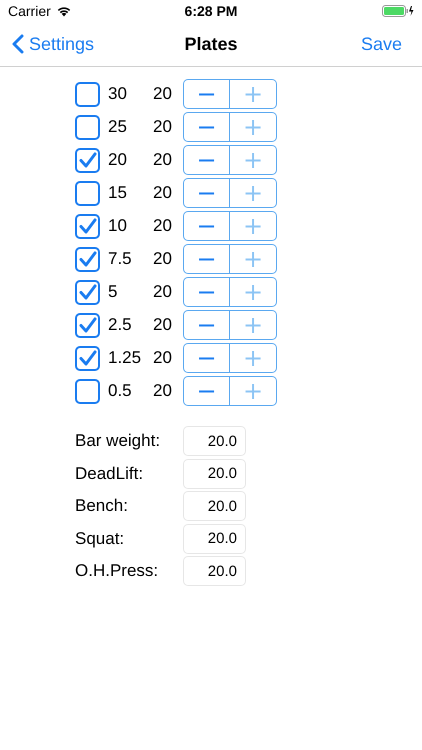 The image size is (422, 750). What do you see at coordinates (118, 193) in the screenshot?
I see `plate-weight: 15` at bounding box center [118, 193].